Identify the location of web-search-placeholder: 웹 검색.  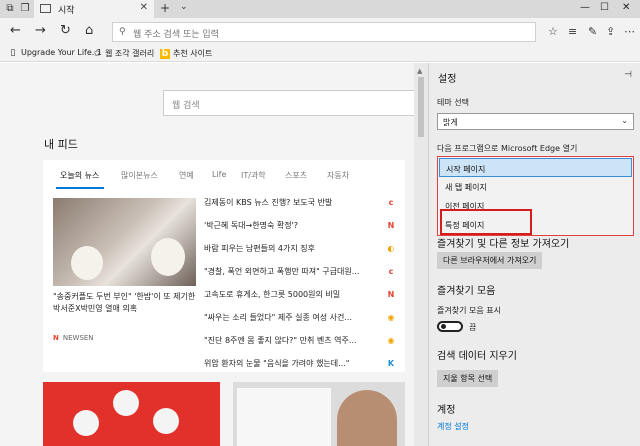
(186, 106).